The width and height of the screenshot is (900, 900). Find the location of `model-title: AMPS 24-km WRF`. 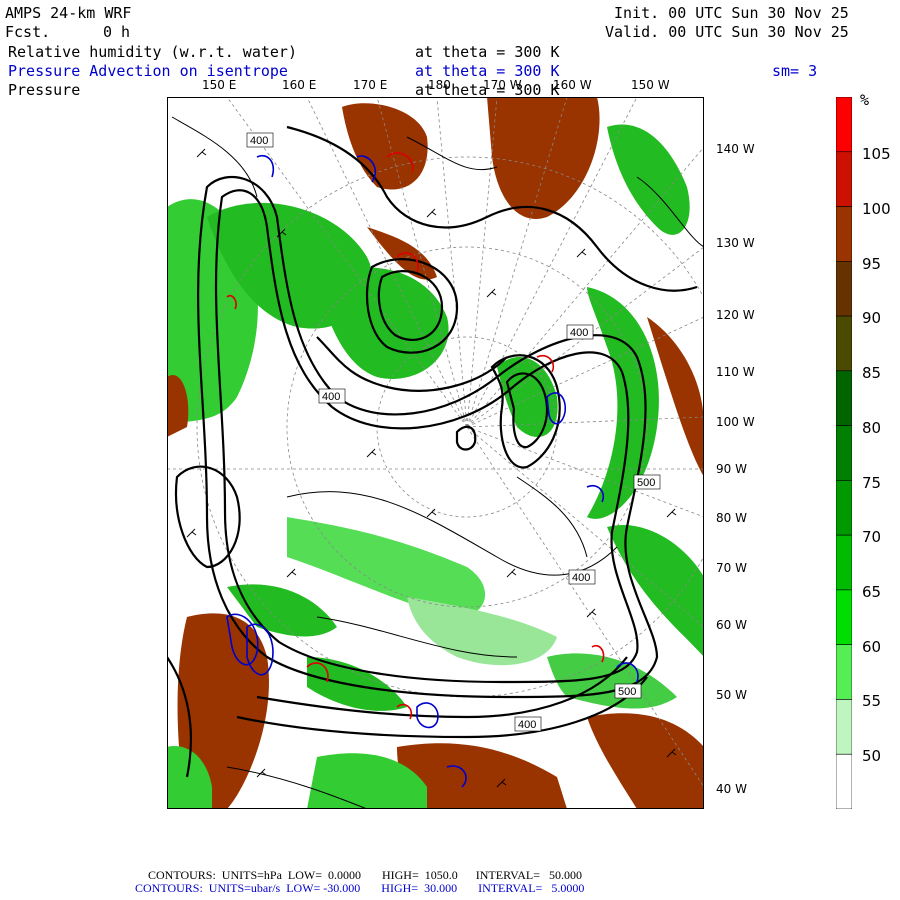

model-title: AMPS 24-km WRF is located at coordinates (68, 13).